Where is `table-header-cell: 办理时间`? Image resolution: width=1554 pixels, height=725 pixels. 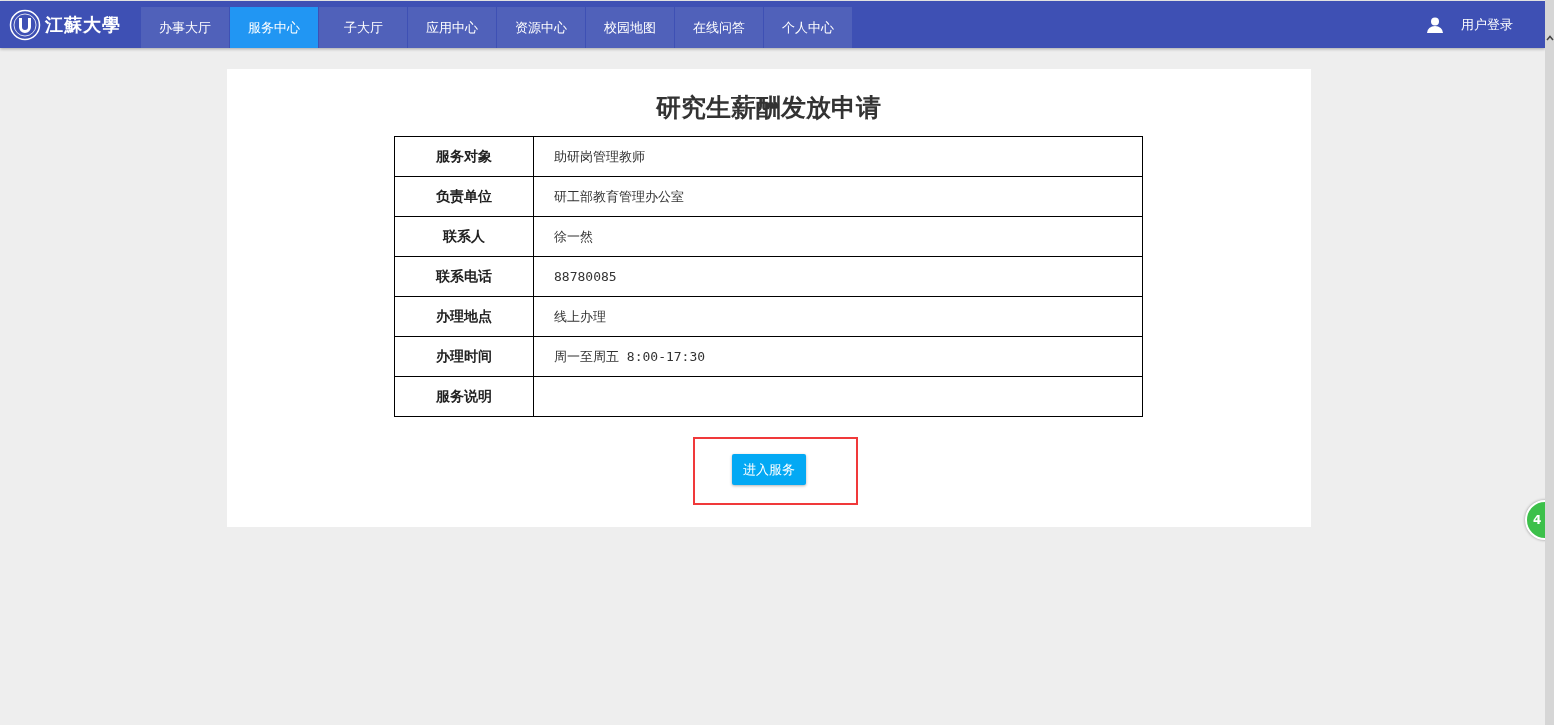 table-header-cell: 办理时间 is located at coordinates (464, 356).